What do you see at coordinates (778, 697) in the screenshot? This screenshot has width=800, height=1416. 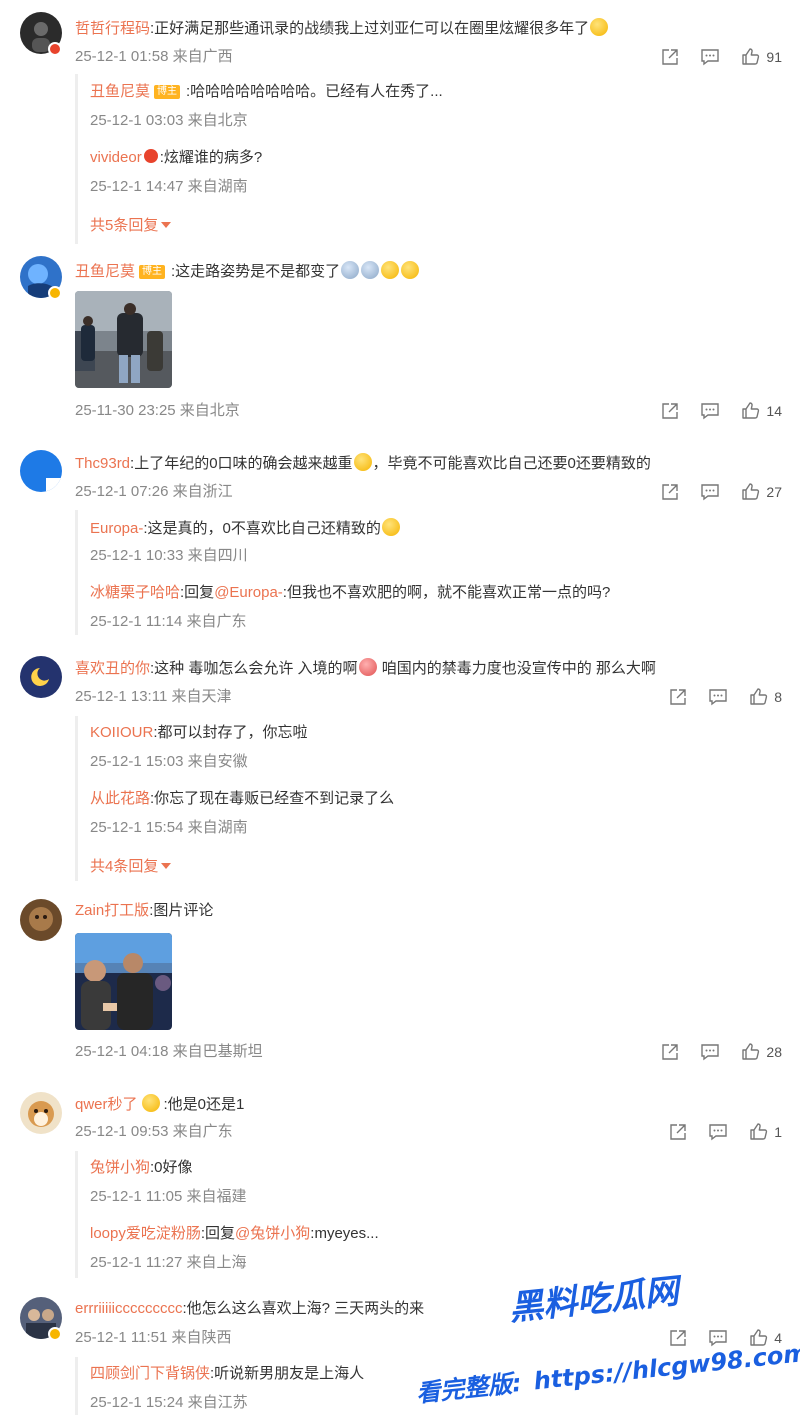 I see `like-count: 8` at bounding box center [778, 697].